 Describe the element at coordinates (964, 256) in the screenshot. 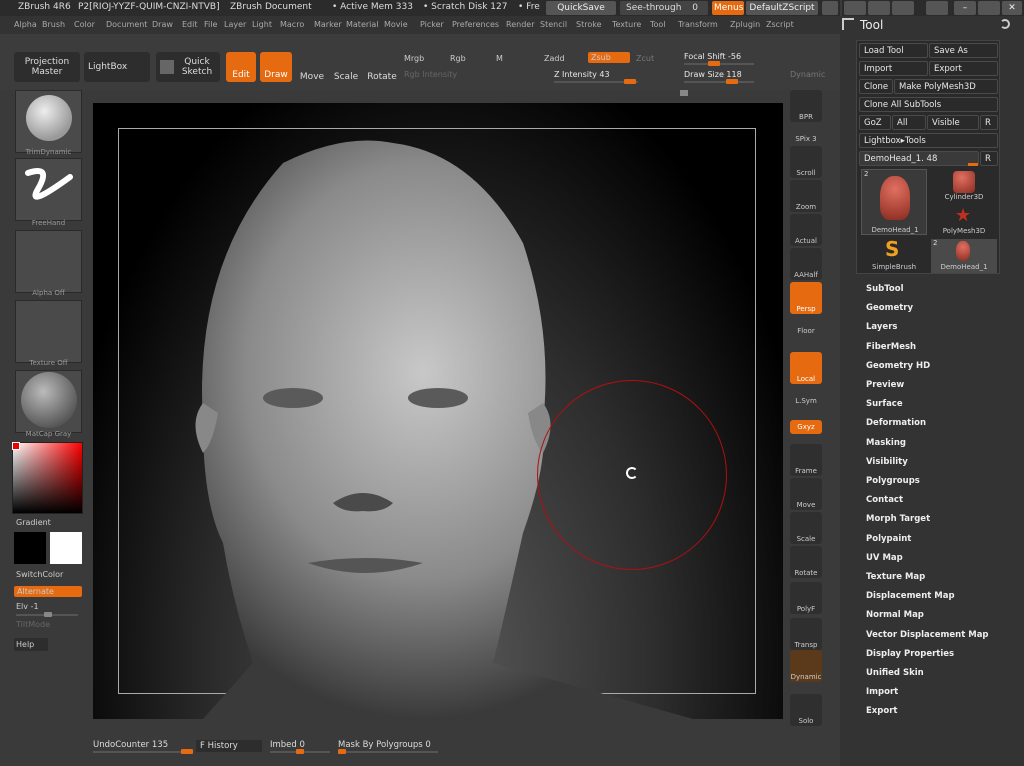

I see `tool-thumb-demohead-2: 2 DemoHead_1` at that location.